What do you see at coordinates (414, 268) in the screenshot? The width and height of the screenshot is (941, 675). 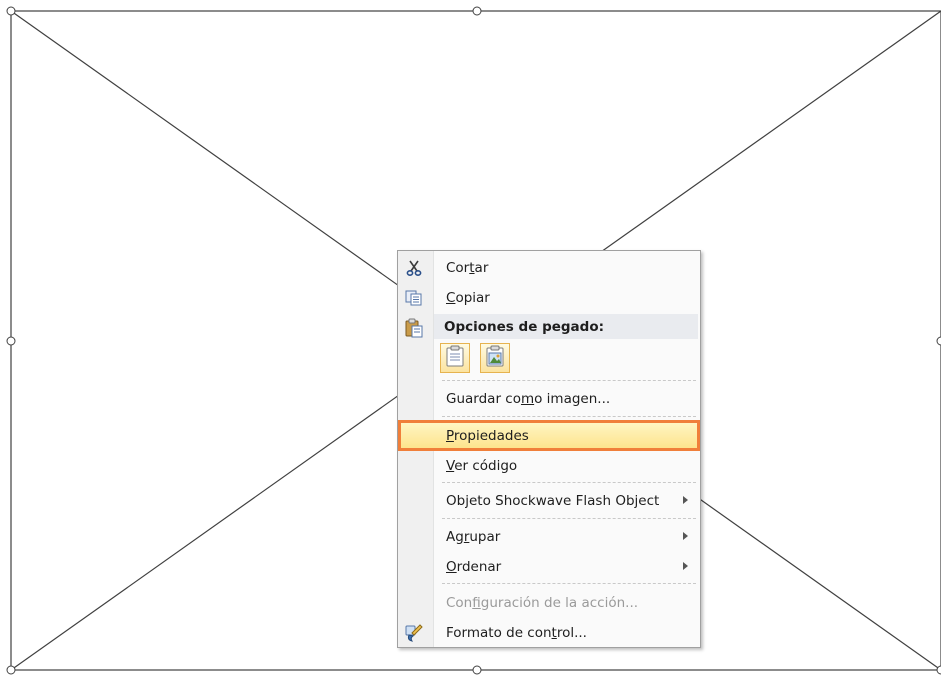 I see `scissors-icon` at bounding box center [414, 268].